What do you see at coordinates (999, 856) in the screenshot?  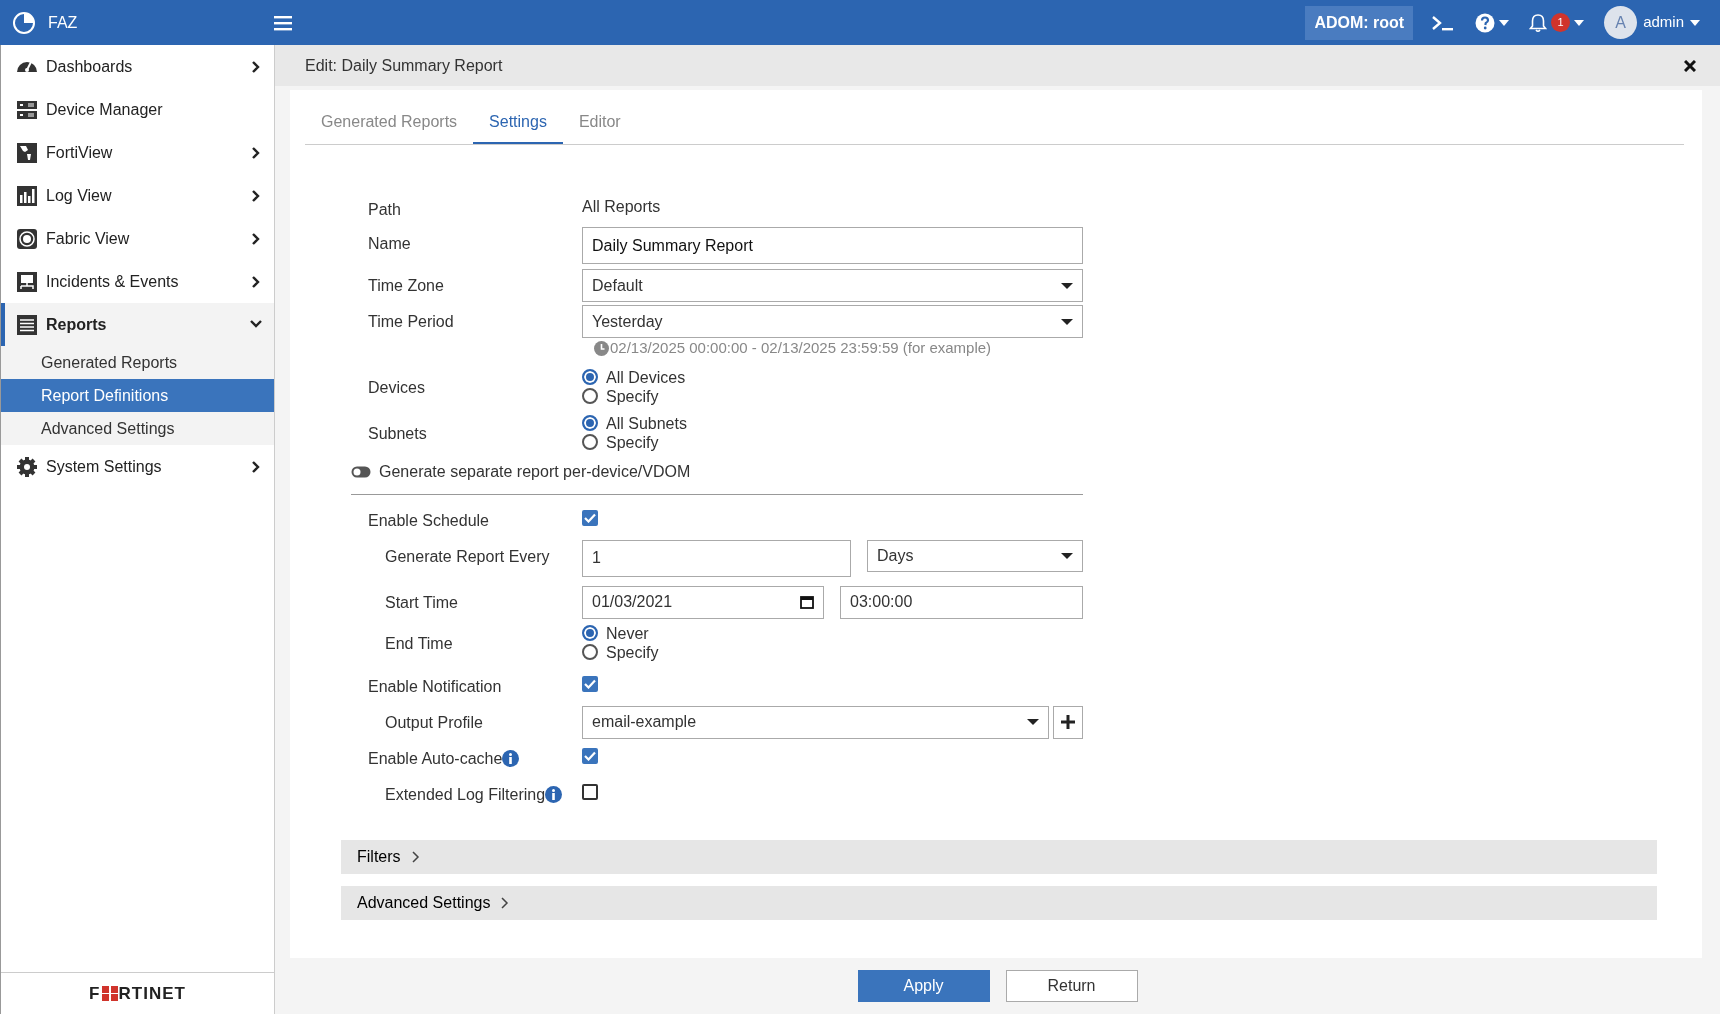 I see `section-header: Filters` at bounding box center [999, 856].